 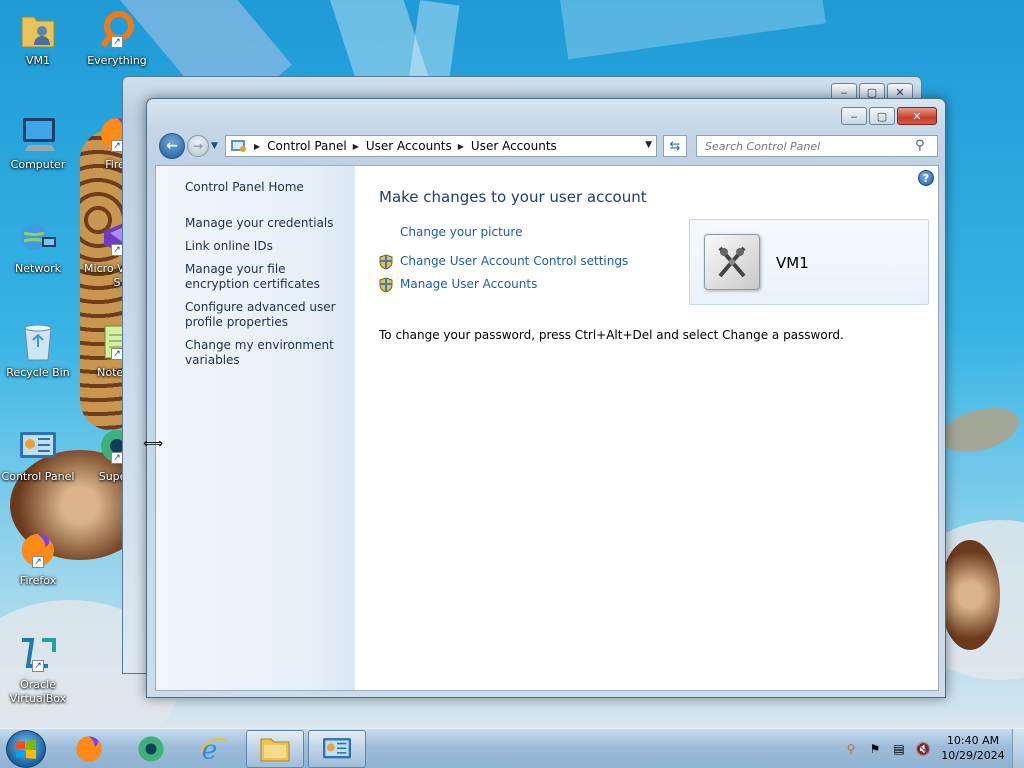 What do you see at coordinates (267, 353) in the screenshot?
I see `sidebar-link-environment-variables: Change my environment variables` at bounding box center [267, 353].